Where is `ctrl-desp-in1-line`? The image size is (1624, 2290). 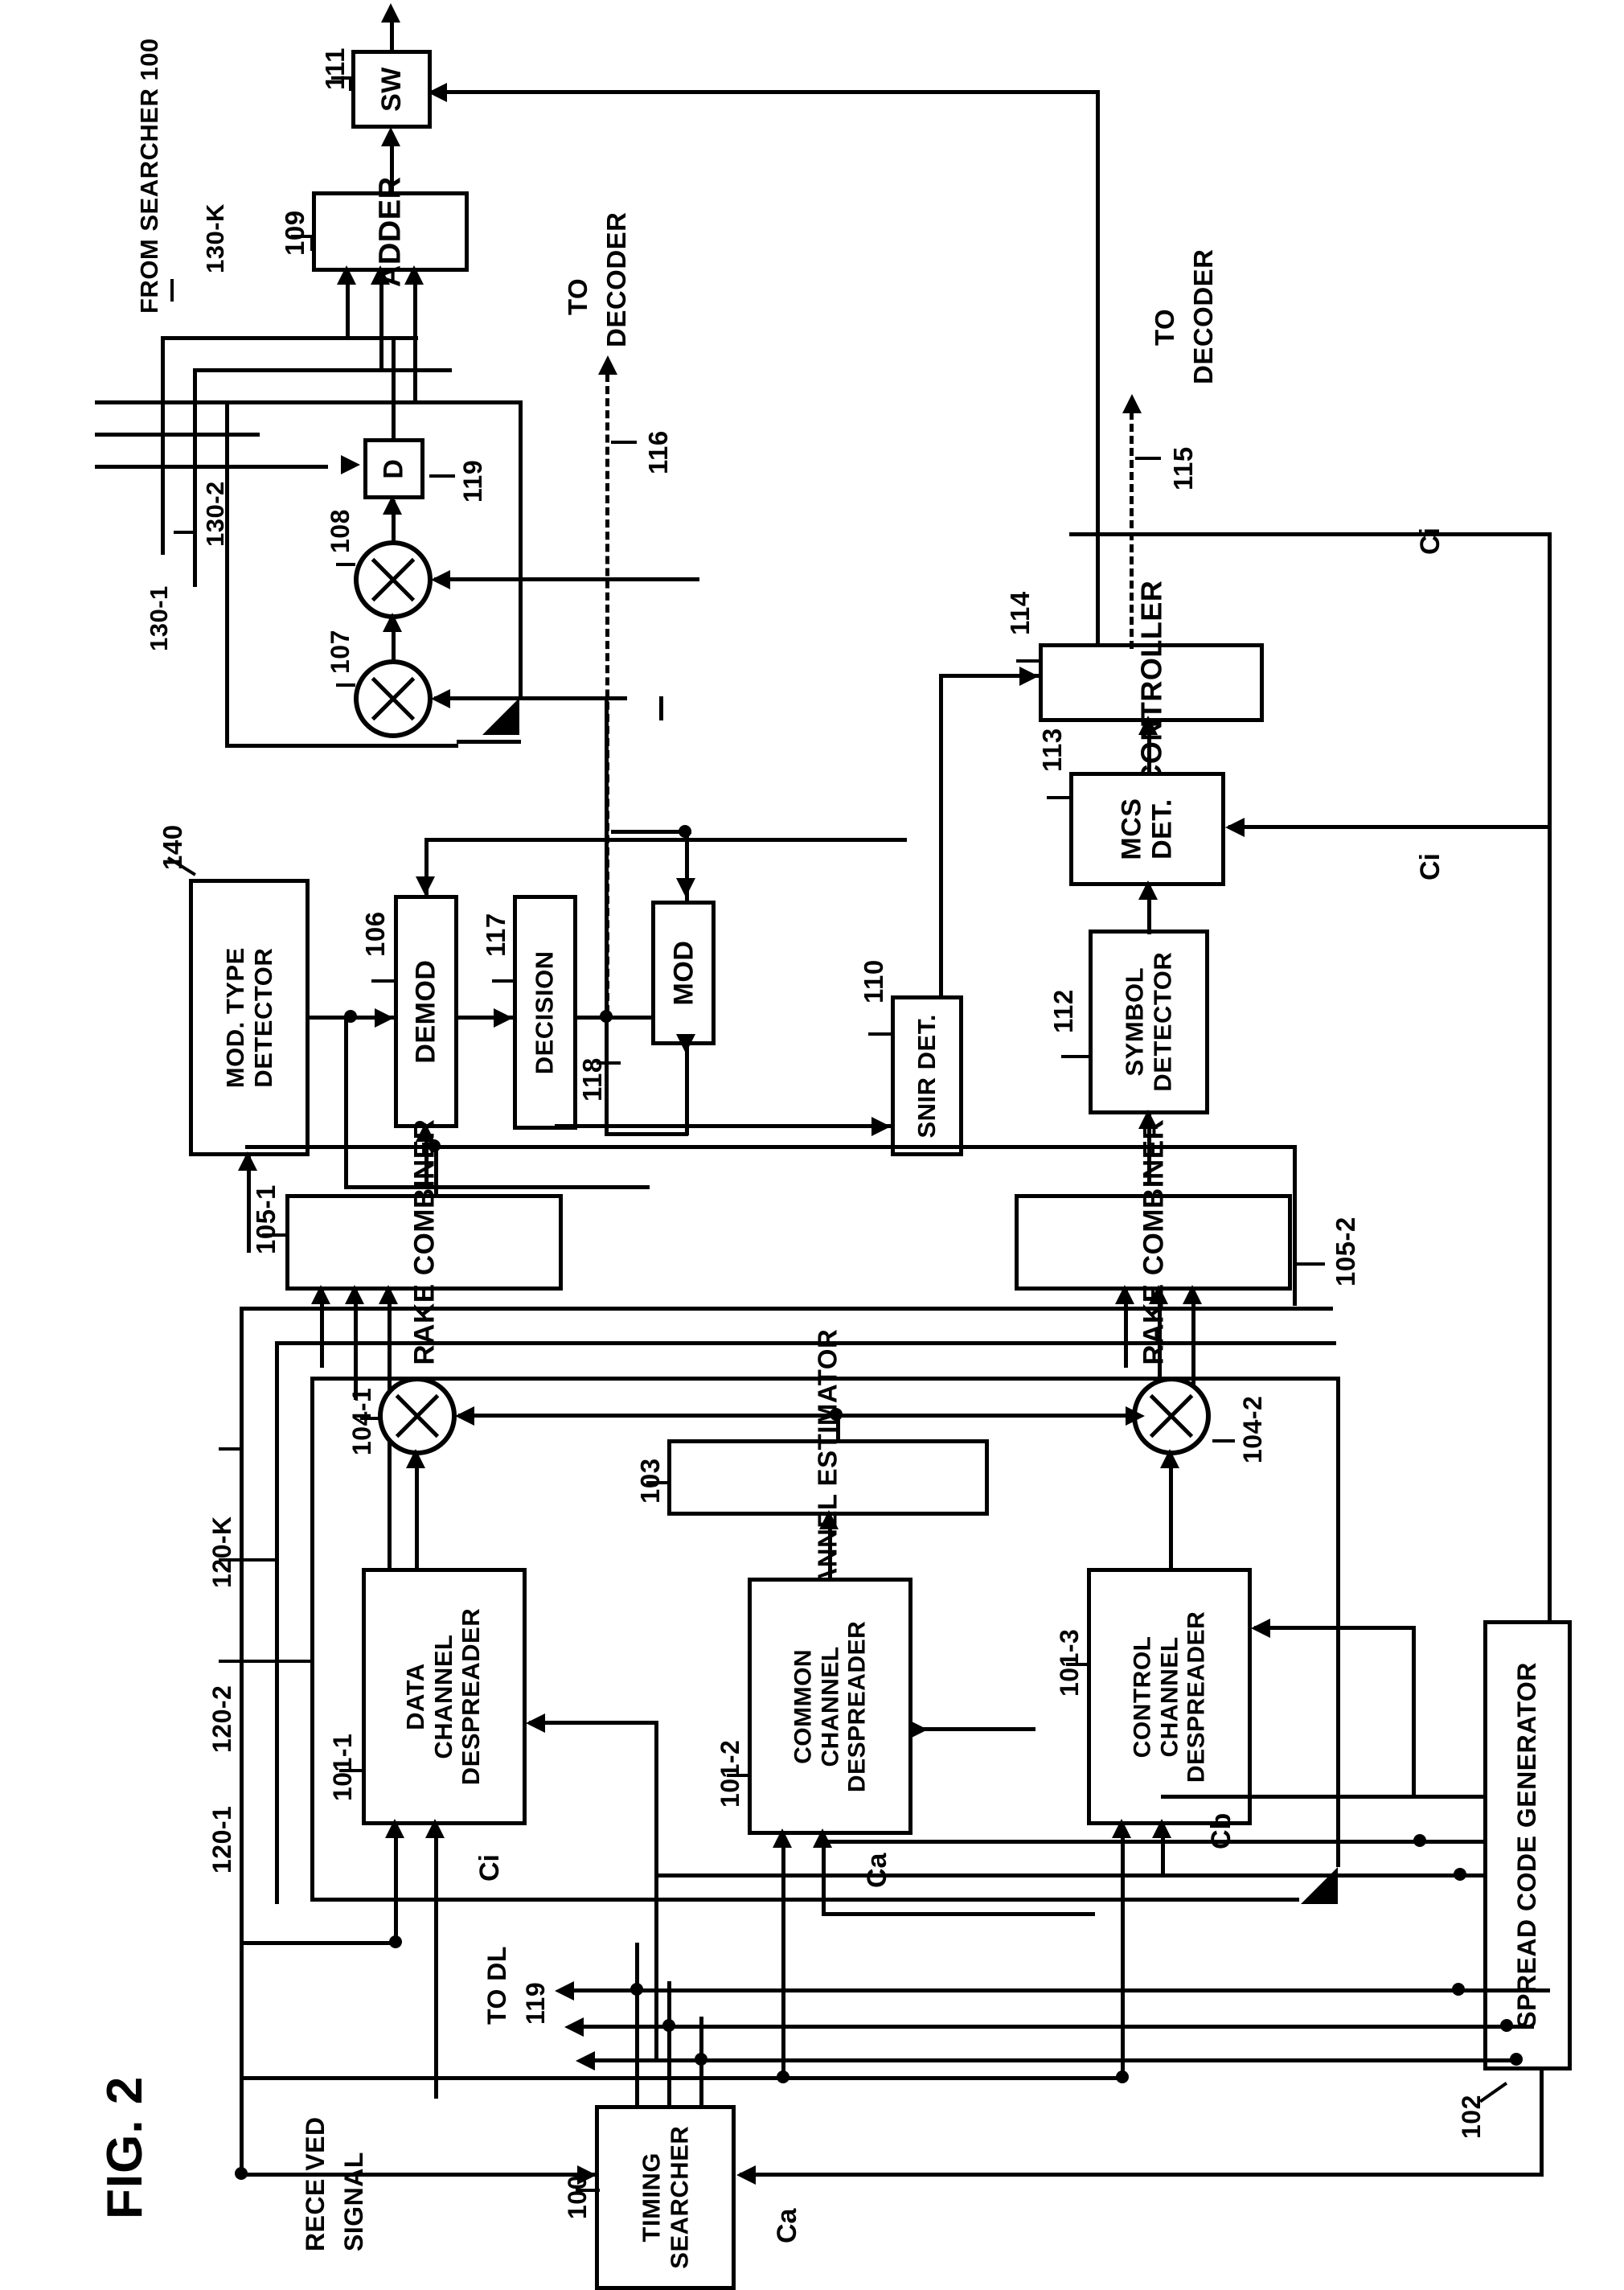 ctrl-desp-in1-line is located at coordinates (1123, 1950).